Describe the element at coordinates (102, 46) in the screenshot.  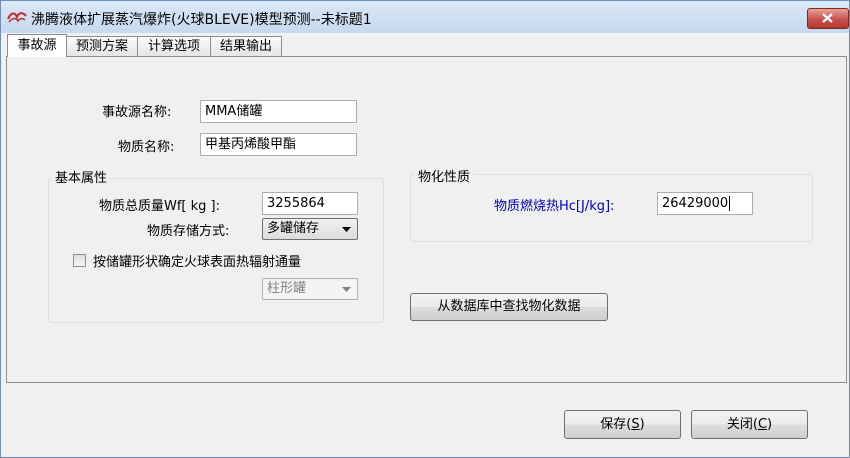
I see `tab-prediction-plan: 预测方案` at that location.